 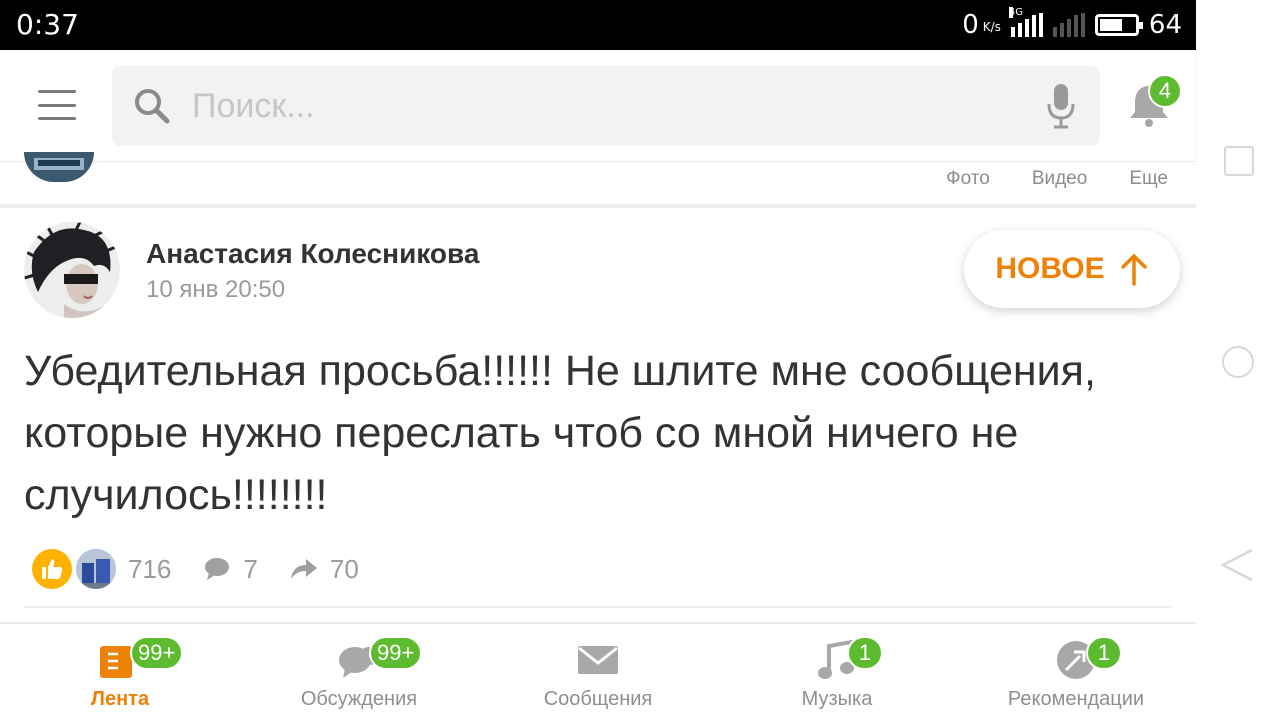 What do you see at coordinates (1025, 22) in the screenshot?
I see `signal-icon: 4G` at bounding box center [1025, 22].